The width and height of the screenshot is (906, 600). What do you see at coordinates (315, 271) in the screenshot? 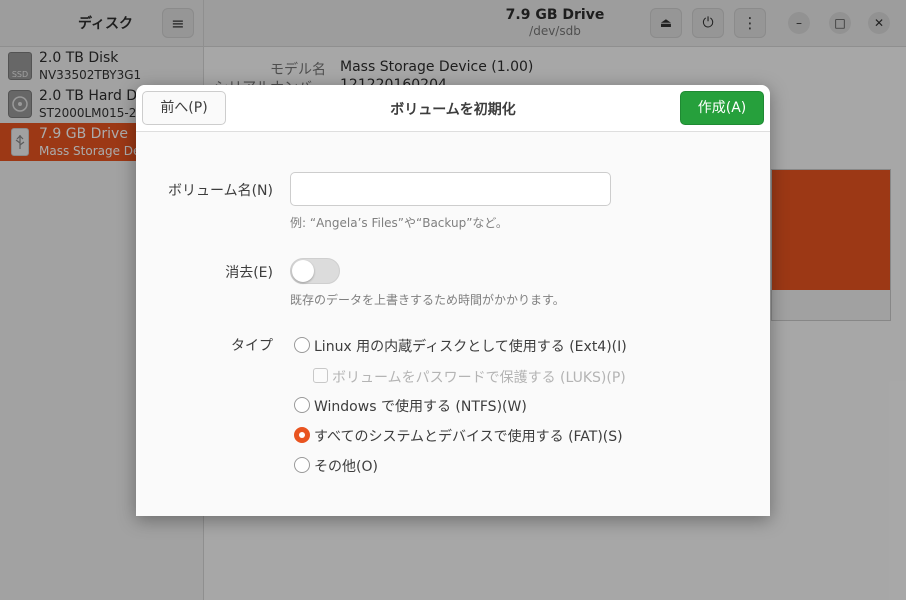
I see `erase-switch` at bounding box center [315, 271].